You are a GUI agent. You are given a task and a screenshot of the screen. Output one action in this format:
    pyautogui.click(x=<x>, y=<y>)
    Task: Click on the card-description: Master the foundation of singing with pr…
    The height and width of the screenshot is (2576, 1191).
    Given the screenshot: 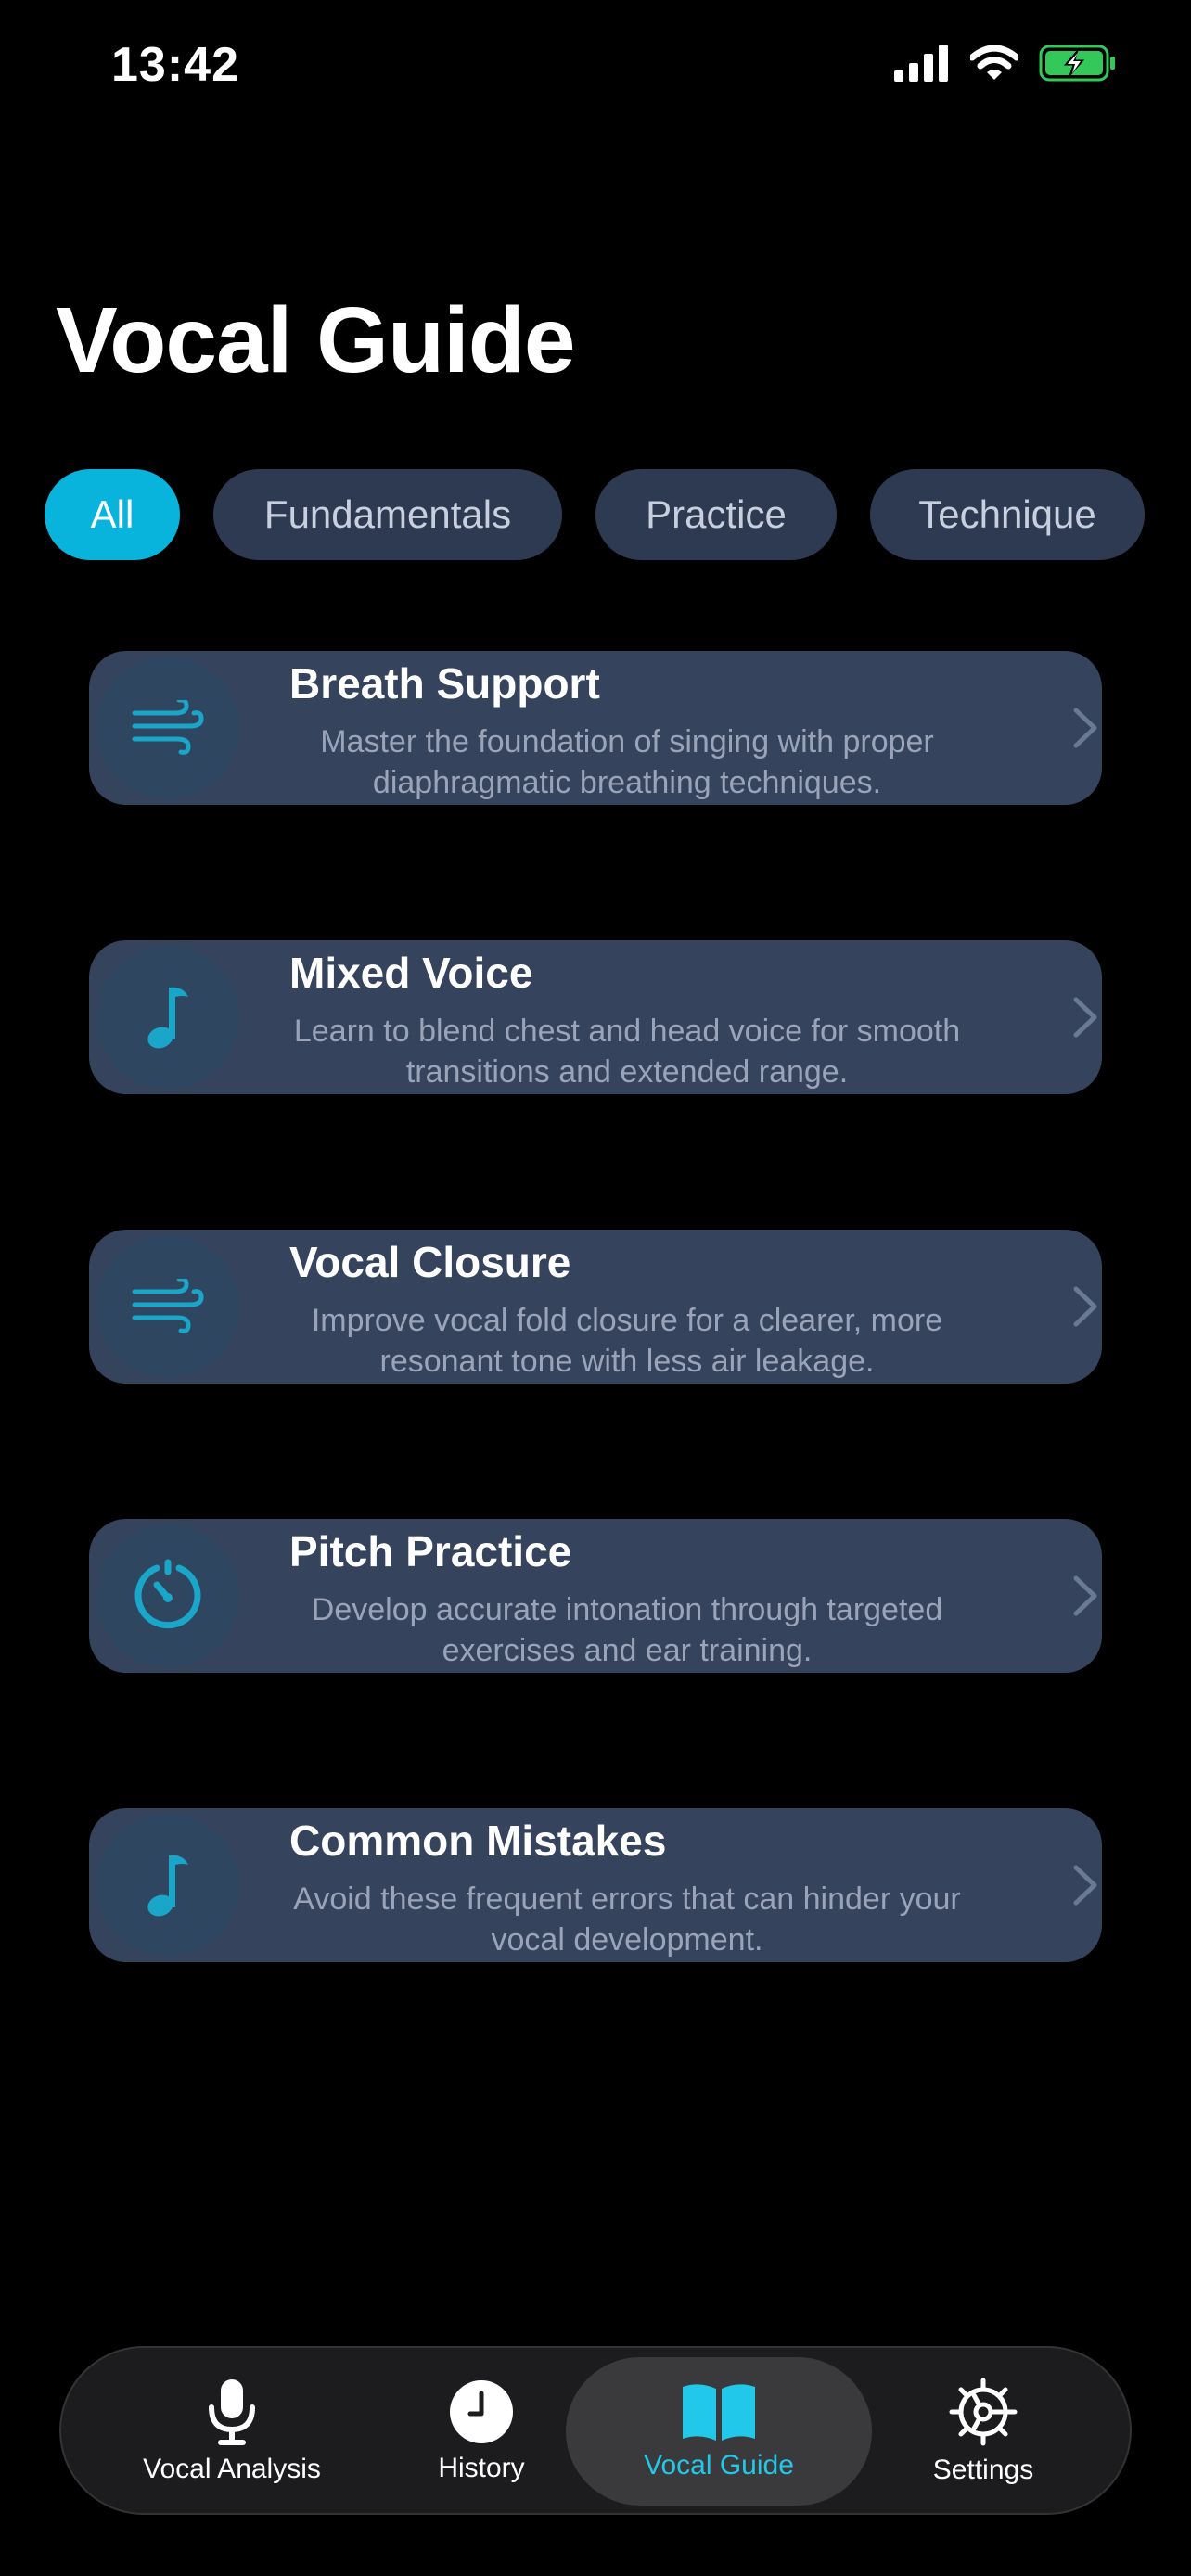 What is the action you would take?
    pyautogui.click(x=627, y=762)
    